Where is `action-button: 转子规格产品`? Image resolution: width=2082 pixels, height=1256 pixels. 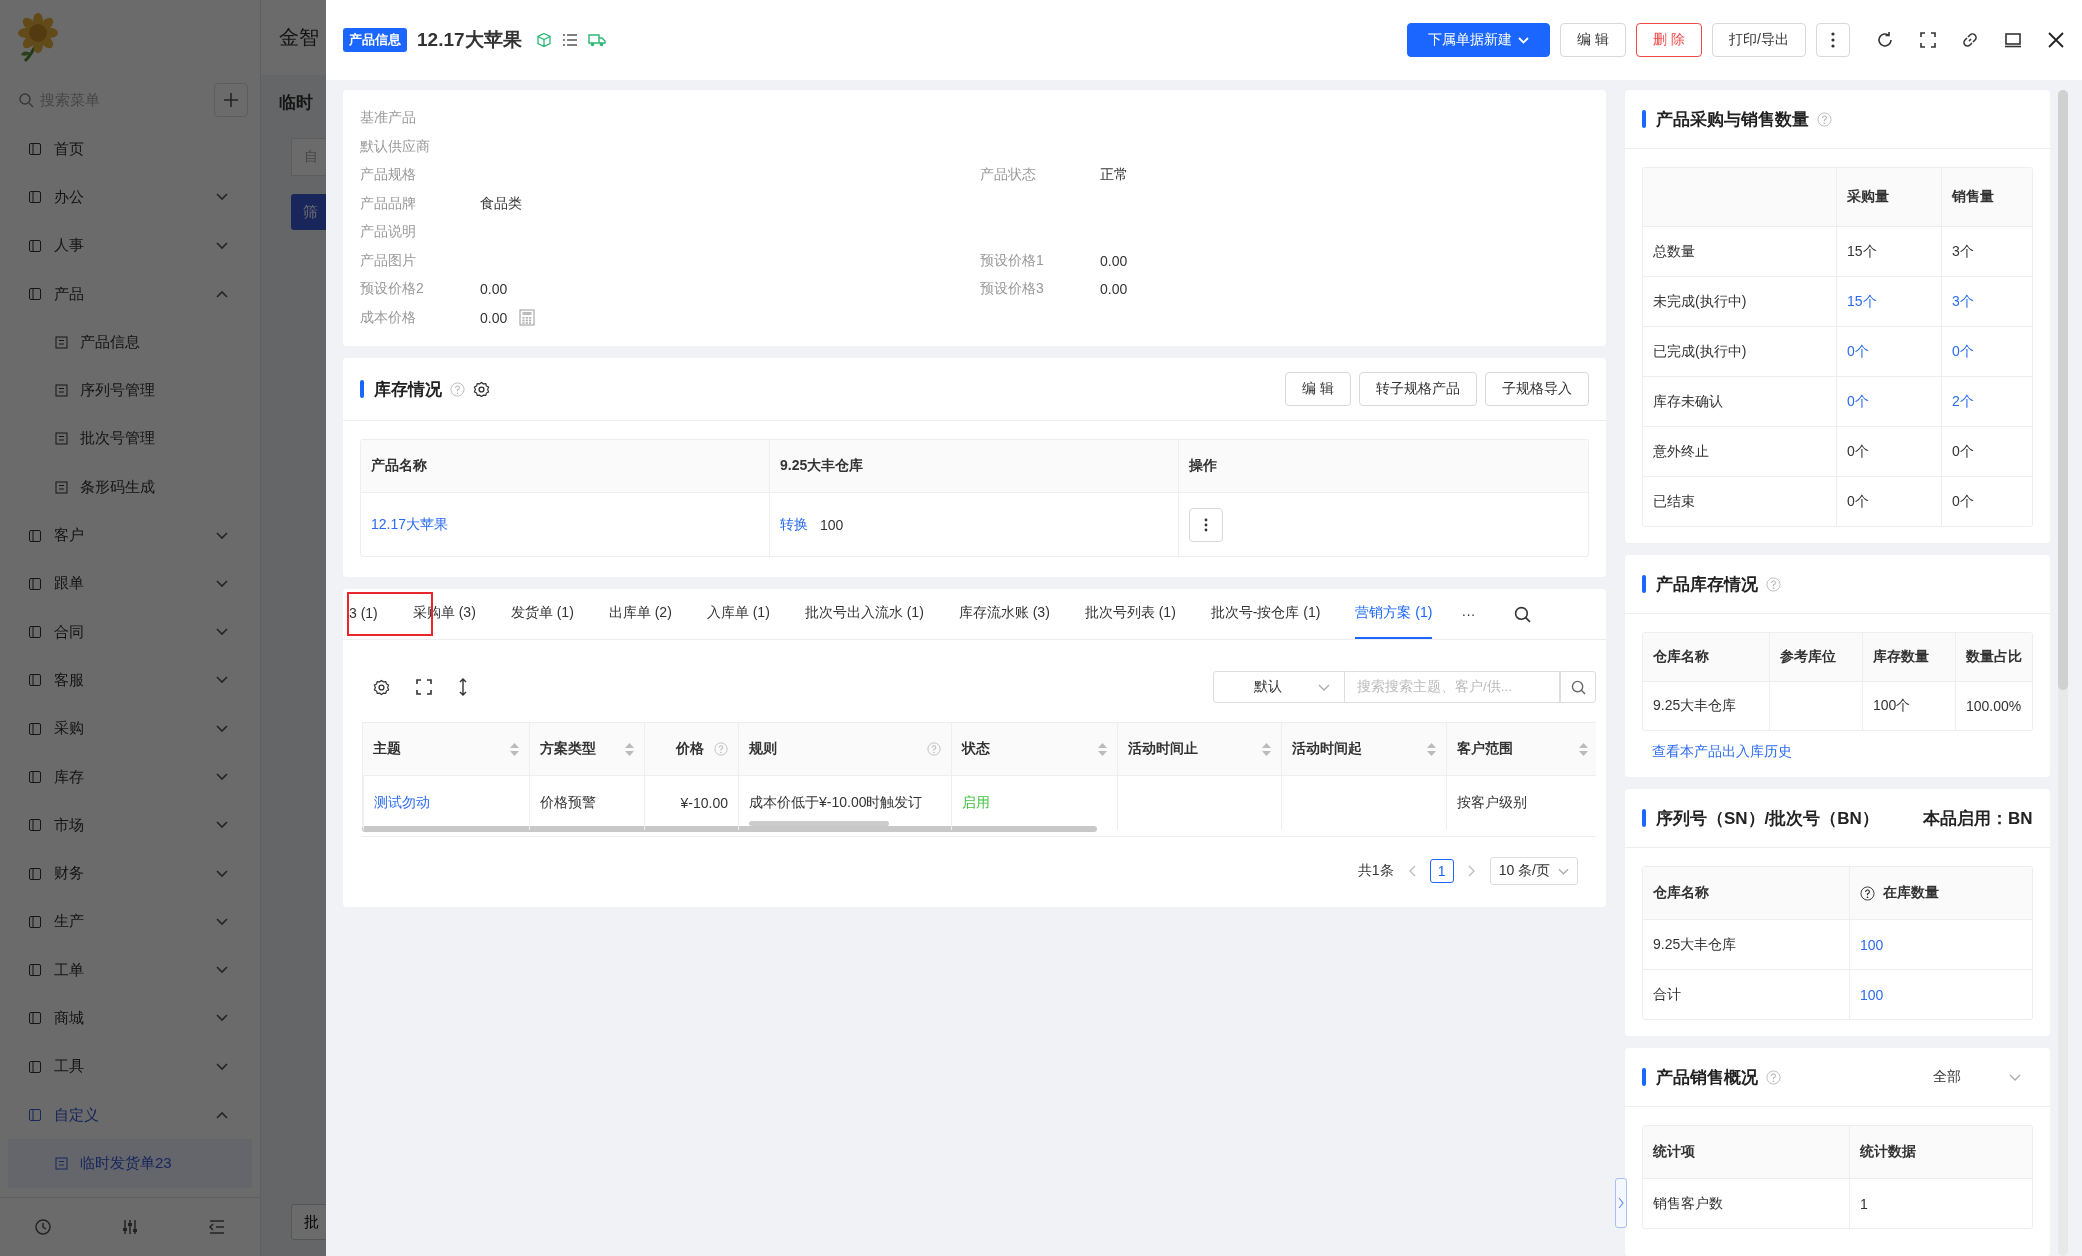 action-button: 转子规格产品 is located at coordinates (1418, 389).